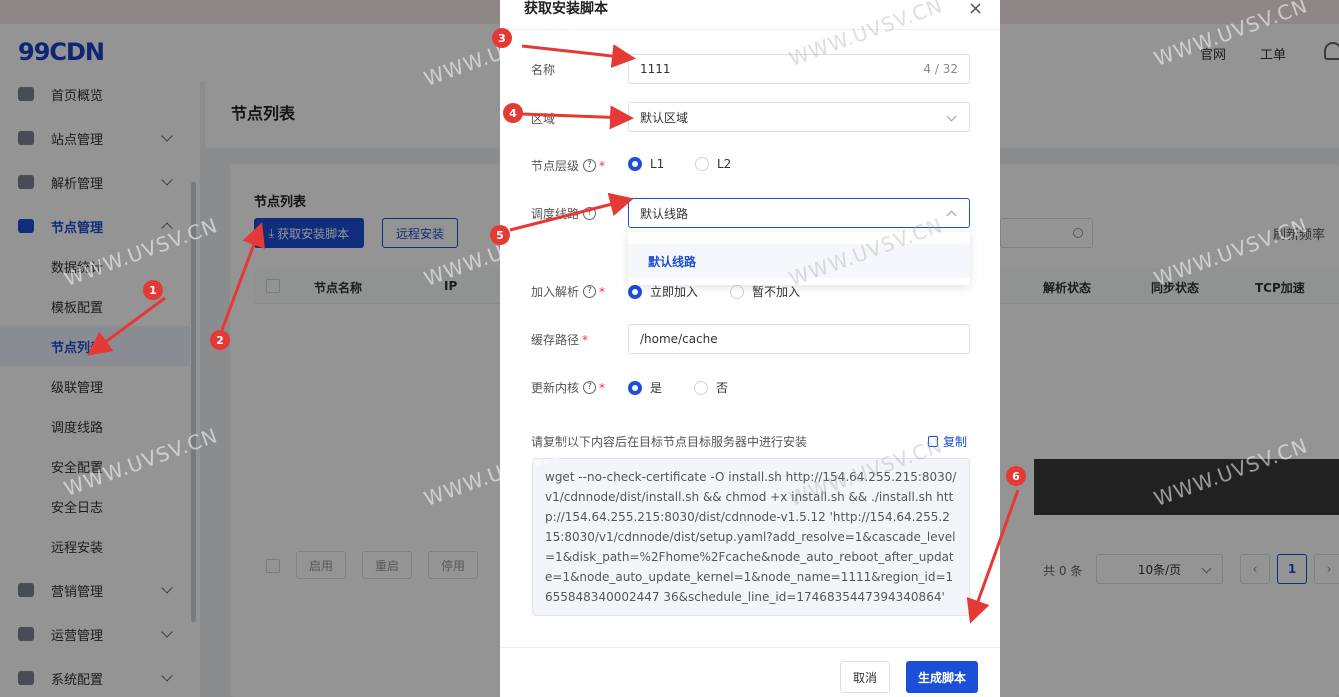 Image resolution: width=1339 pixels, height=697 pixels. What do you see at coordinates (220, 340) in the screenshot?
I see `step-badge-2: 2` at bounding box center [220, 340].